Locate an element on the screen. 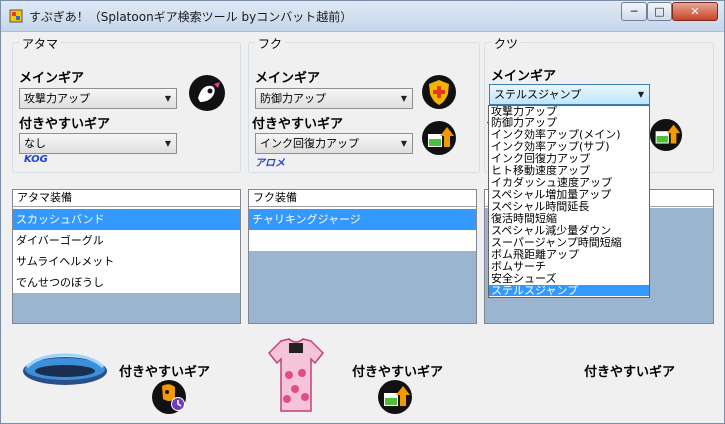 The image size is (725, 424). dropdown-option: スペシャル減少量ダウン is located at coordinates (569, 230).